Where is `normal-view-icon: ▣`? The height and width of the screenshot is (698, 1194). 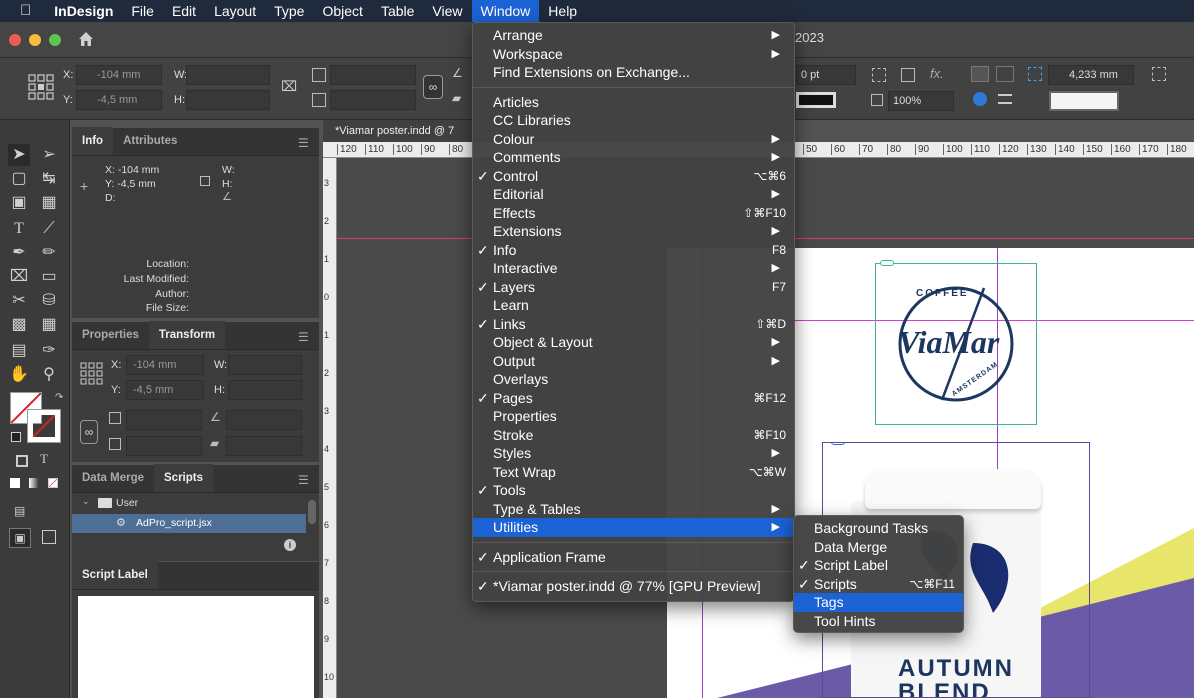 normal-view-icon: ▣ is located at coordinates (20, 538).